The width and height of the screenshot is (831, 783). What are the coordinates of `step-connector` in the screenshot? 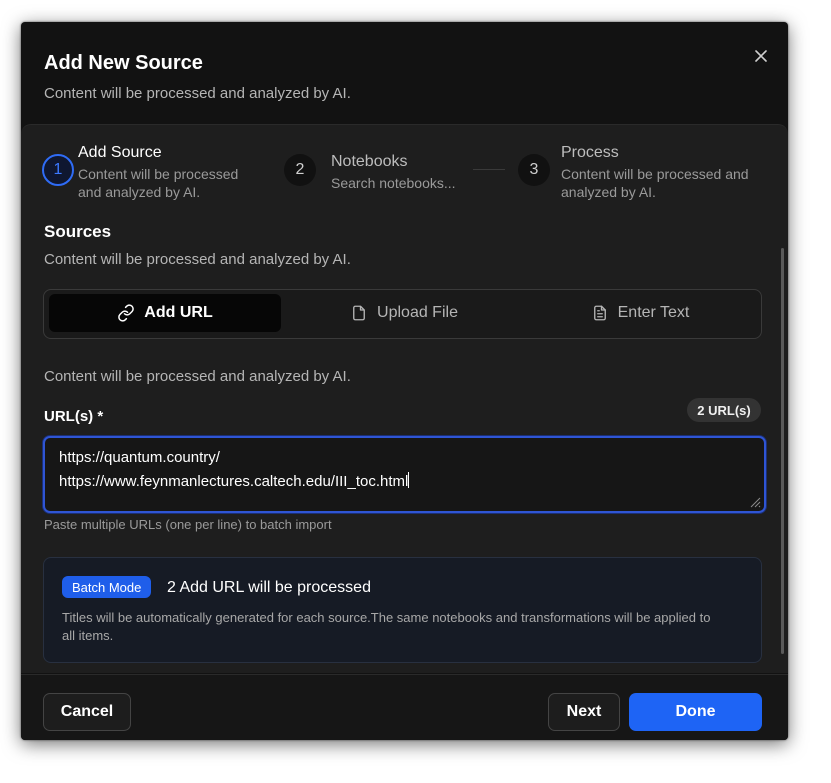 It's located at (489, 169).